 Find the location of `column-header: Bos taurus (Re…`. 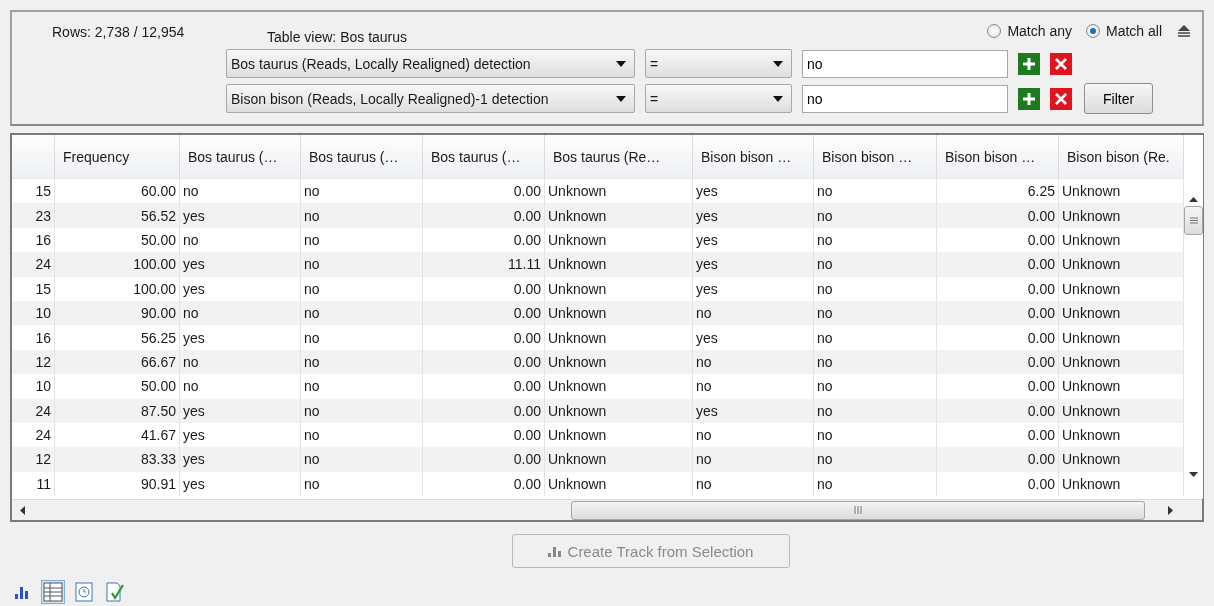

column-header: Bos taurus (Re… is located at coordinates (619, 157).